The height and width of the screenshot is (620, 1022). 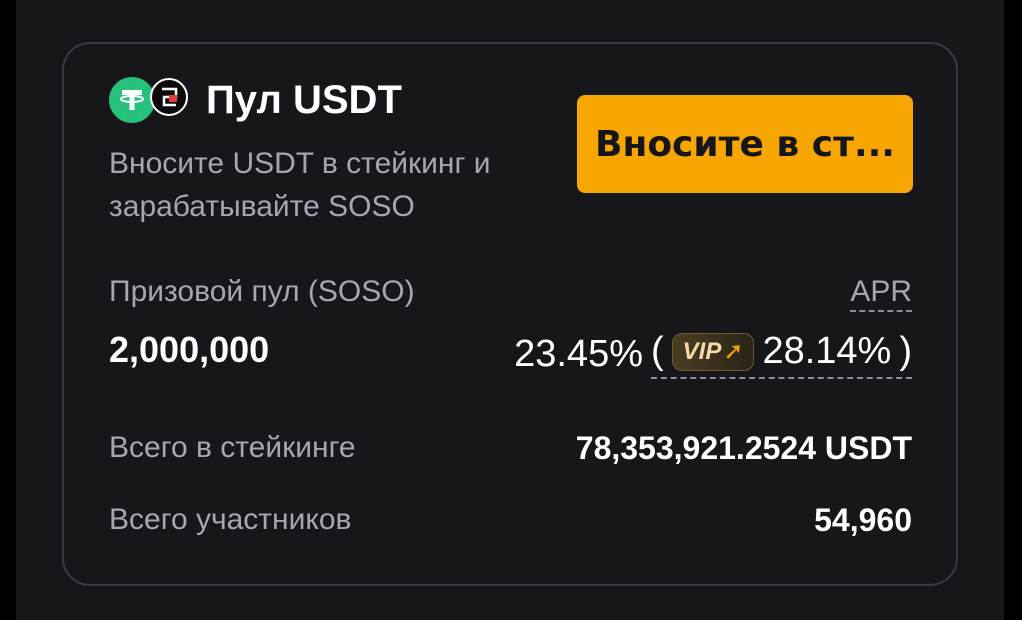 I want to click on participants-value: 54,960, so click(x=863, y=520).